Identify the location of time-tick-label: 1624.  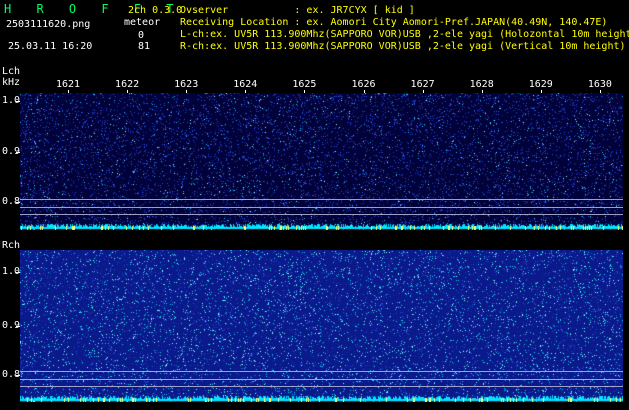
(245, 84).